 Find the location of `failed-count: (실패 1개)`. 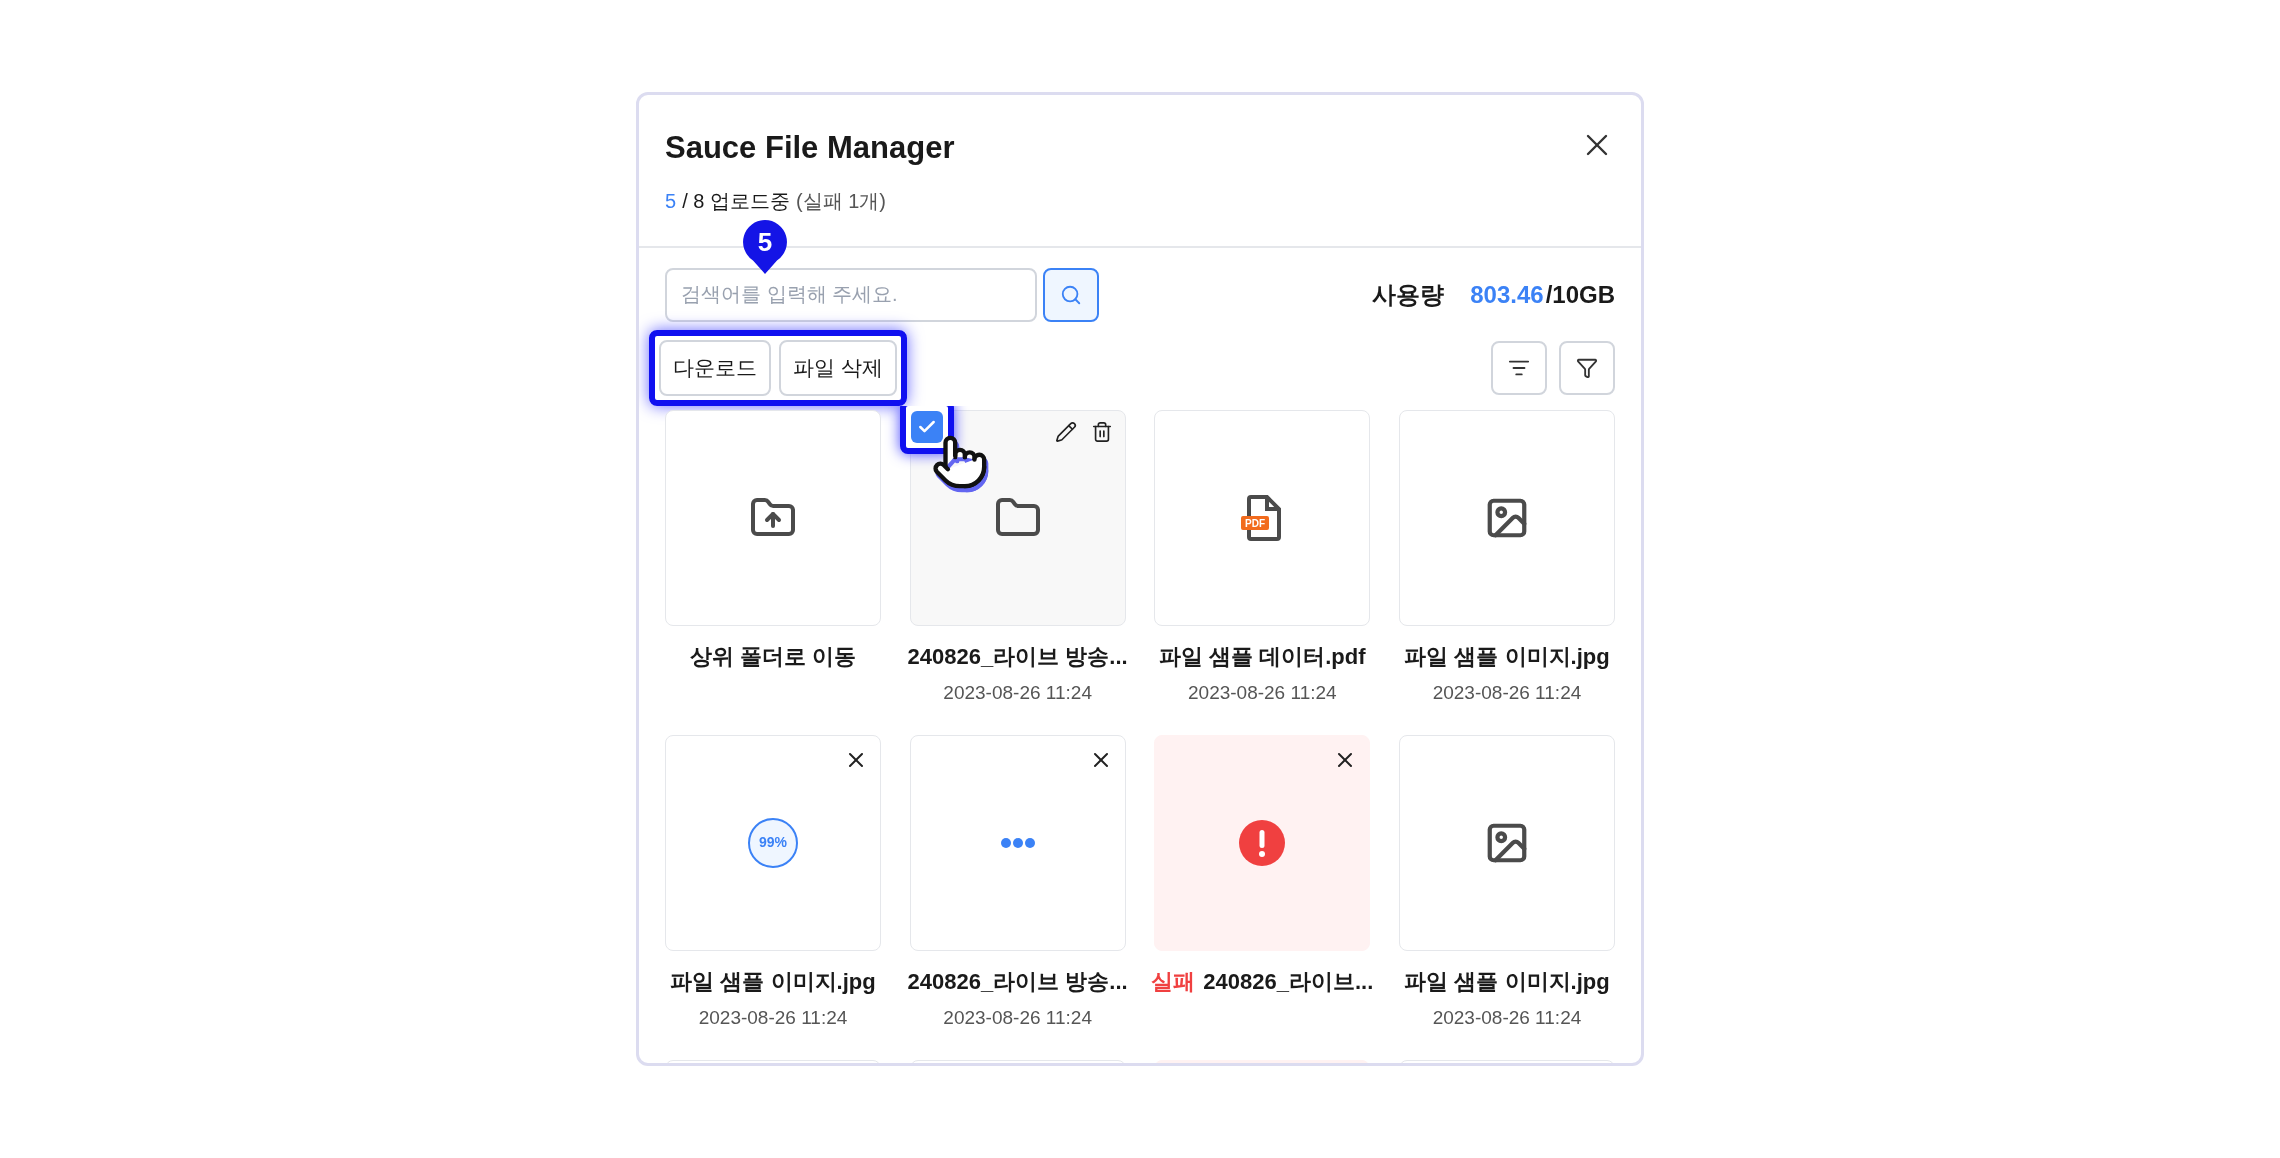

failed-count: (실패 1개) is located at coordinates (840, 201).